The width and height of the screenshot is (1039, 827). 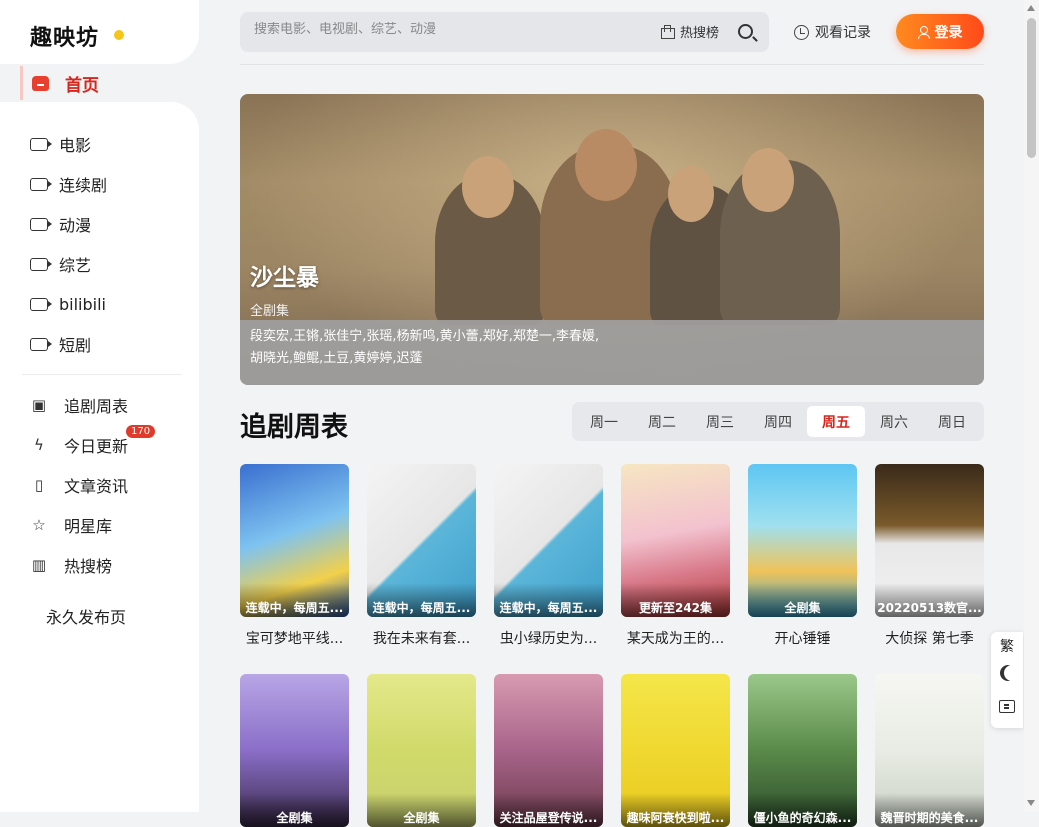 What do you see at coordinates (270, 311) in the screenshot?
I see `banner-subtitle: 全剧集` at bounding box center [270, 311].